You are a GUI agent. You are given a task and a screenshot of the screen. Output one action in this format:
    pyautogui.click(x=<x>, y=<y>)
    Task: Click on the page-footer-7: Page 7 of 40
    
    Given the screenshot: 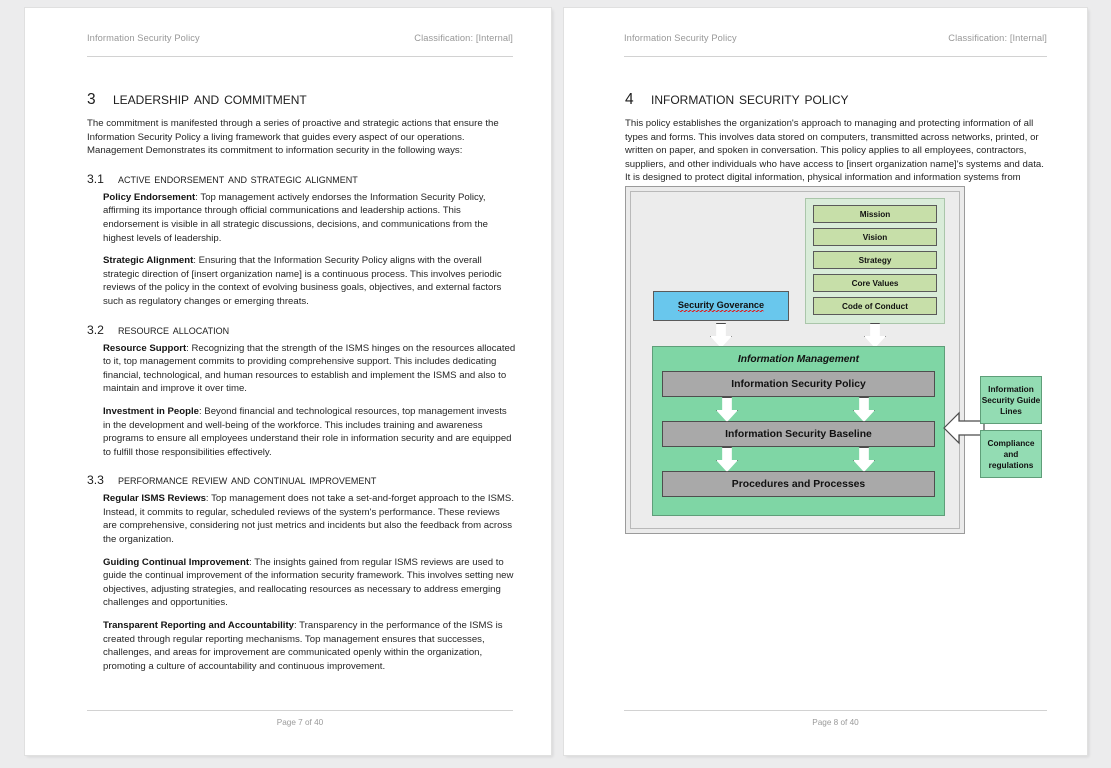 What is the action you would take?
    pyautogui.click(x=300, y=722)
    